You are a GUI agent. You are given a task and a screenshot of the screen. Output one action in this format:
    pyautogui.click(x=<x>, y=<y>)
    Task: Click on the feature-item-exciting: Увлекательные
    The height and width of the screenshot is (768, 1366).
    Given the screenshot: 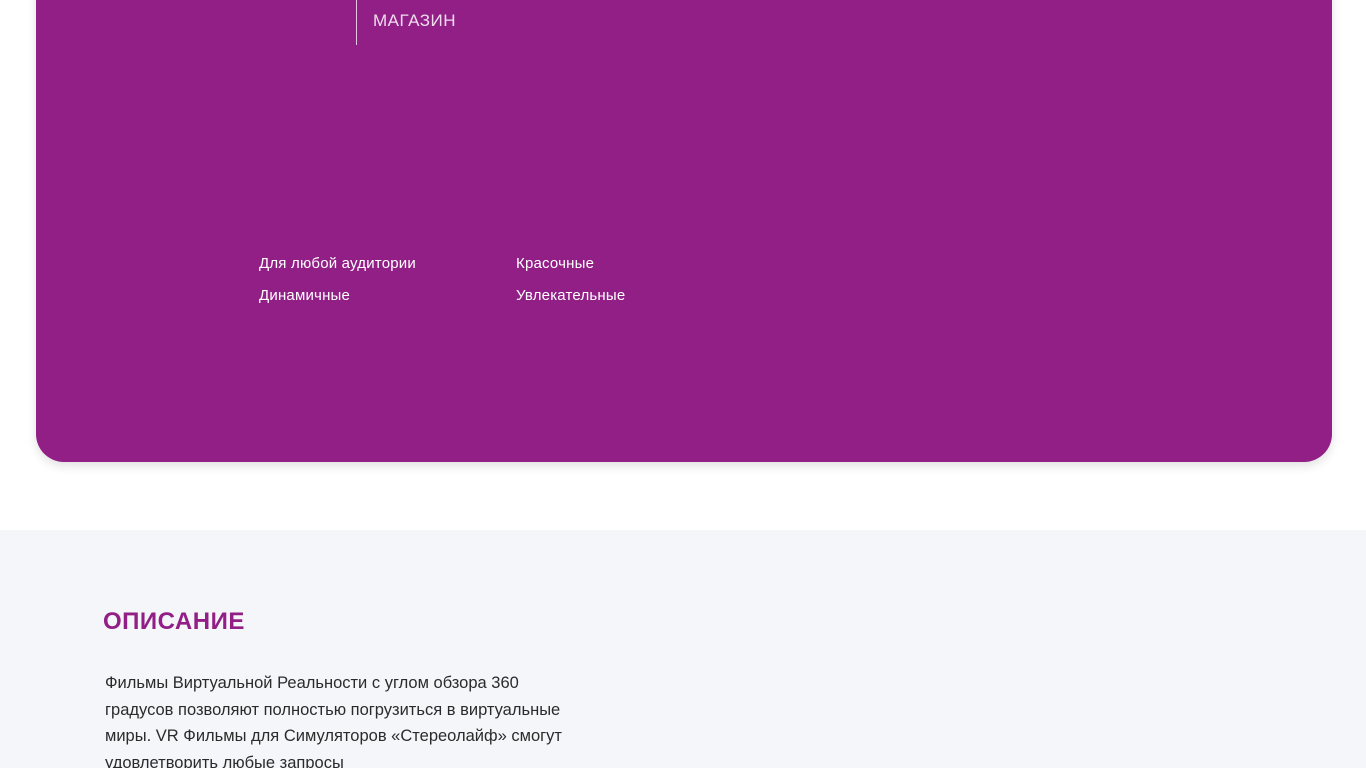 What is the action you would take?
    pyautogui.click(x=571, y=295)
    